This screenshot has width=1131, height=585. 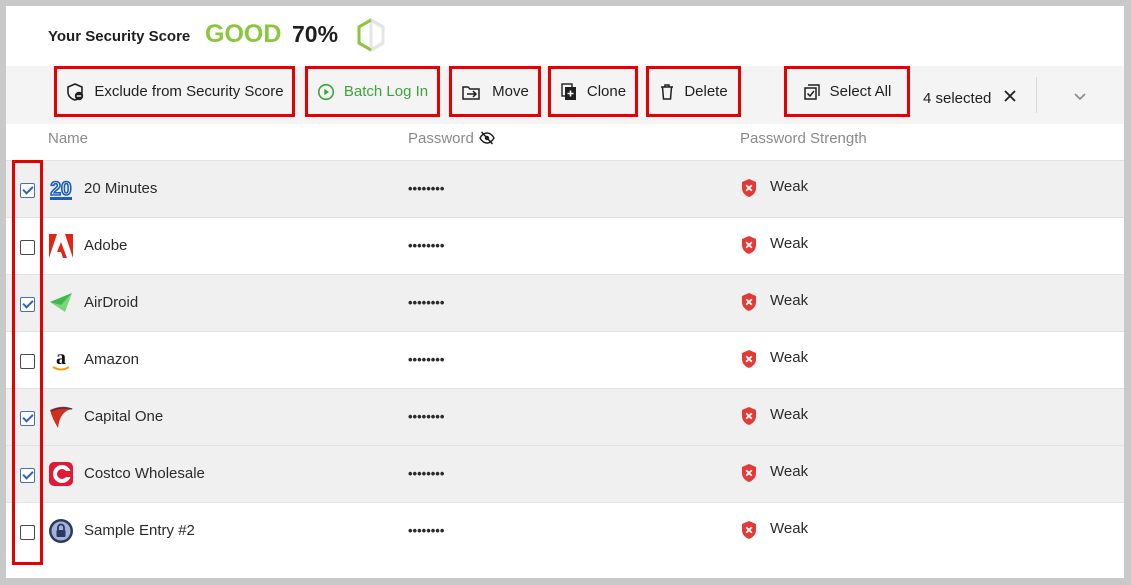 I want to click on move-button: Move, so click(x=495, y=91).